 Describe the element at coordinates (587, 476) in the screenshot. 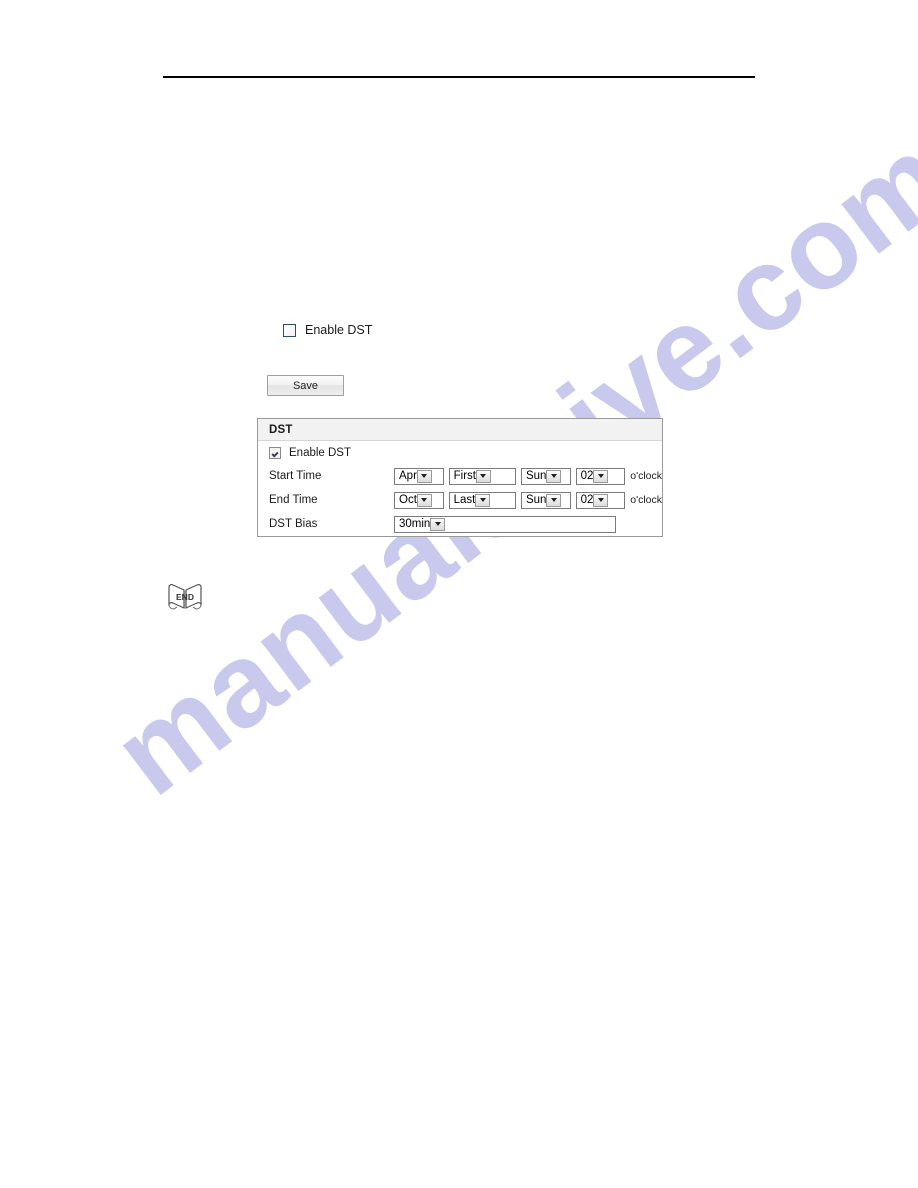

I see `start-time-hour-value: 02` at that location.